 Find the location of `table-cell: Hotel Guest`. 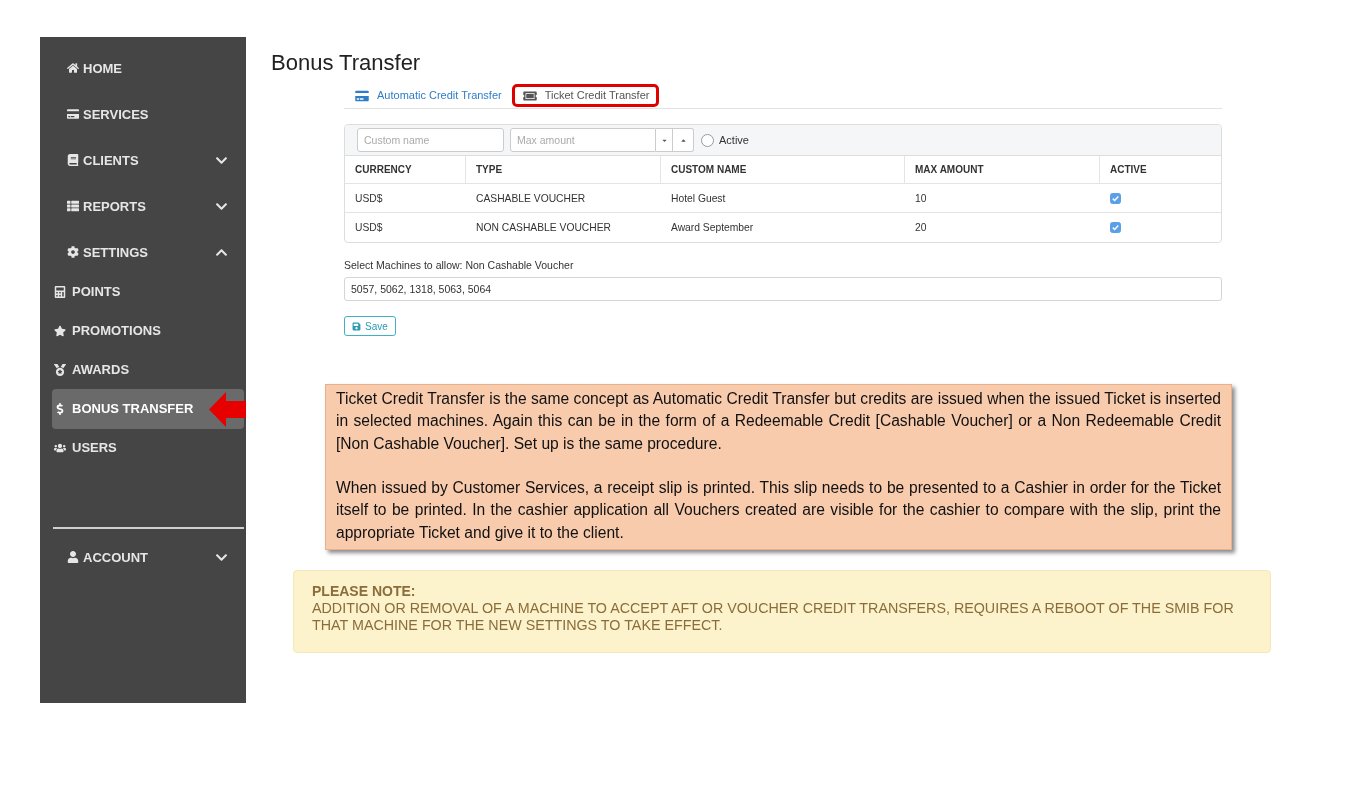

table-cell: Hotel Guest is located at coordinates (783, 198).